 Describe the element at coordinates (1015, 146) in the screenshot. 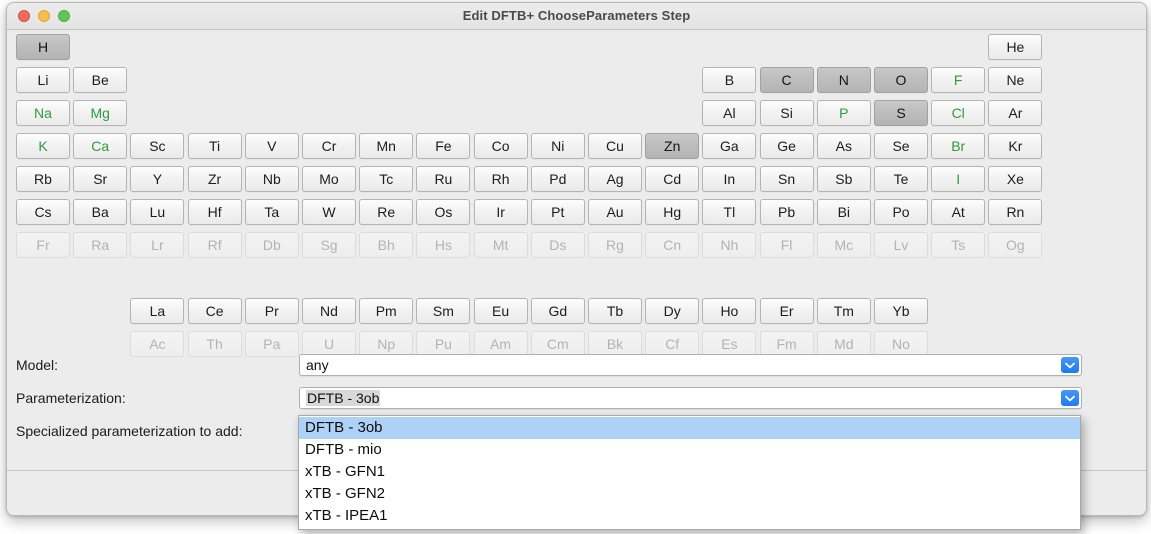

I see `element-button-kr: Kr` at that location.